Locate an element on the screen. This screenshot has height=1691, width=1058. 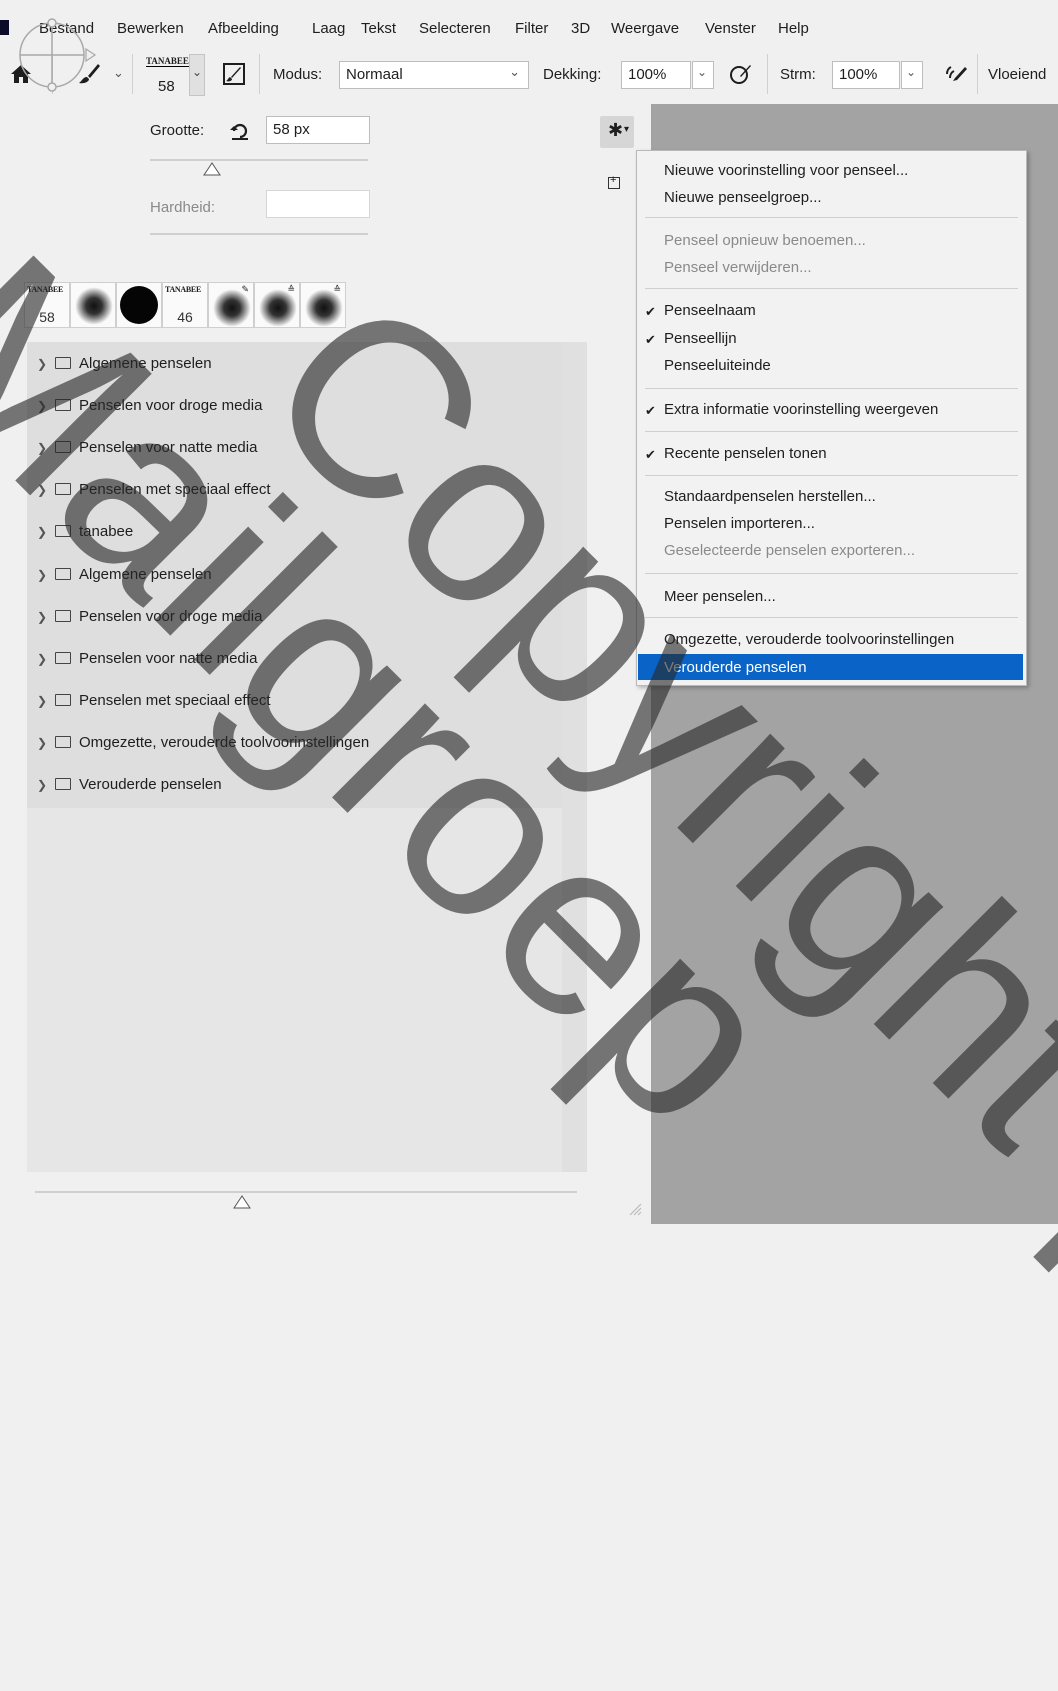
menu-afbeelding: Afbeelding is located at coordinates (243, 28).